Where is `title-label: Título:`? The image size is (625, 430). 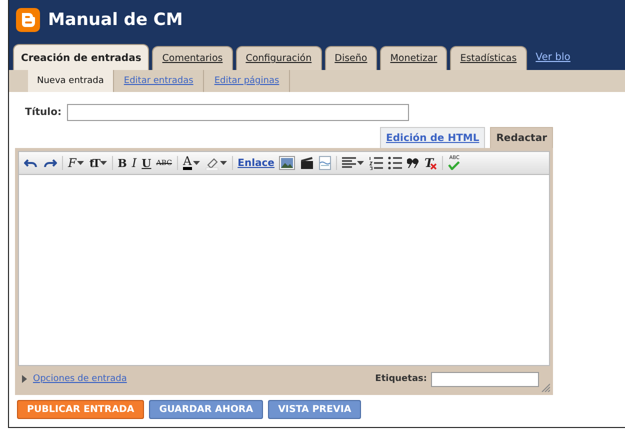
title-label: Título: is located at coordinates (43, 112).